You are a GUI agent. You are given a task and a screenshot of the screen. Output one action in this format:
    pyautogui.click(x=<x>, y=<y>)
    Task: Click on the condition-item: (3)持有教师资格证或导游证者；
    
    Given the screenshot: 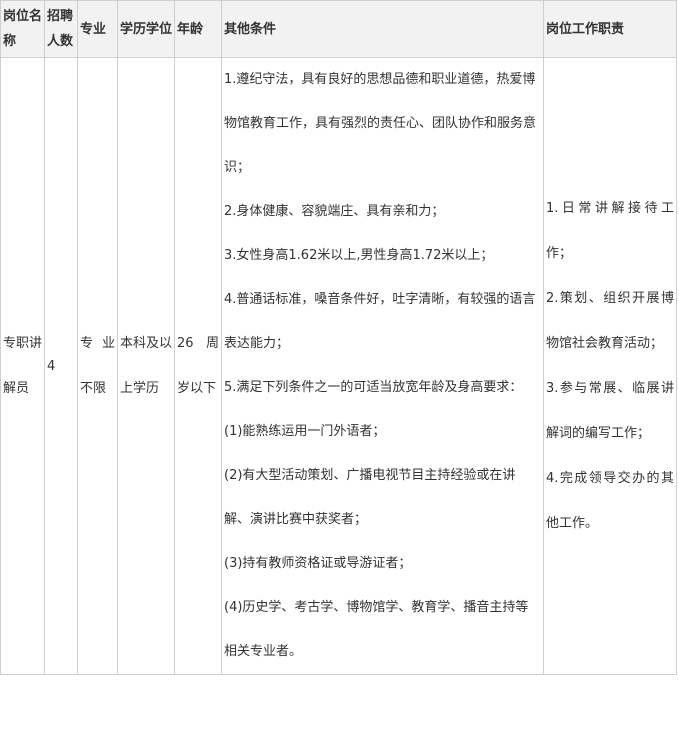 What is the action you would take?
    pyautogui.click(x=318, y=563)
    